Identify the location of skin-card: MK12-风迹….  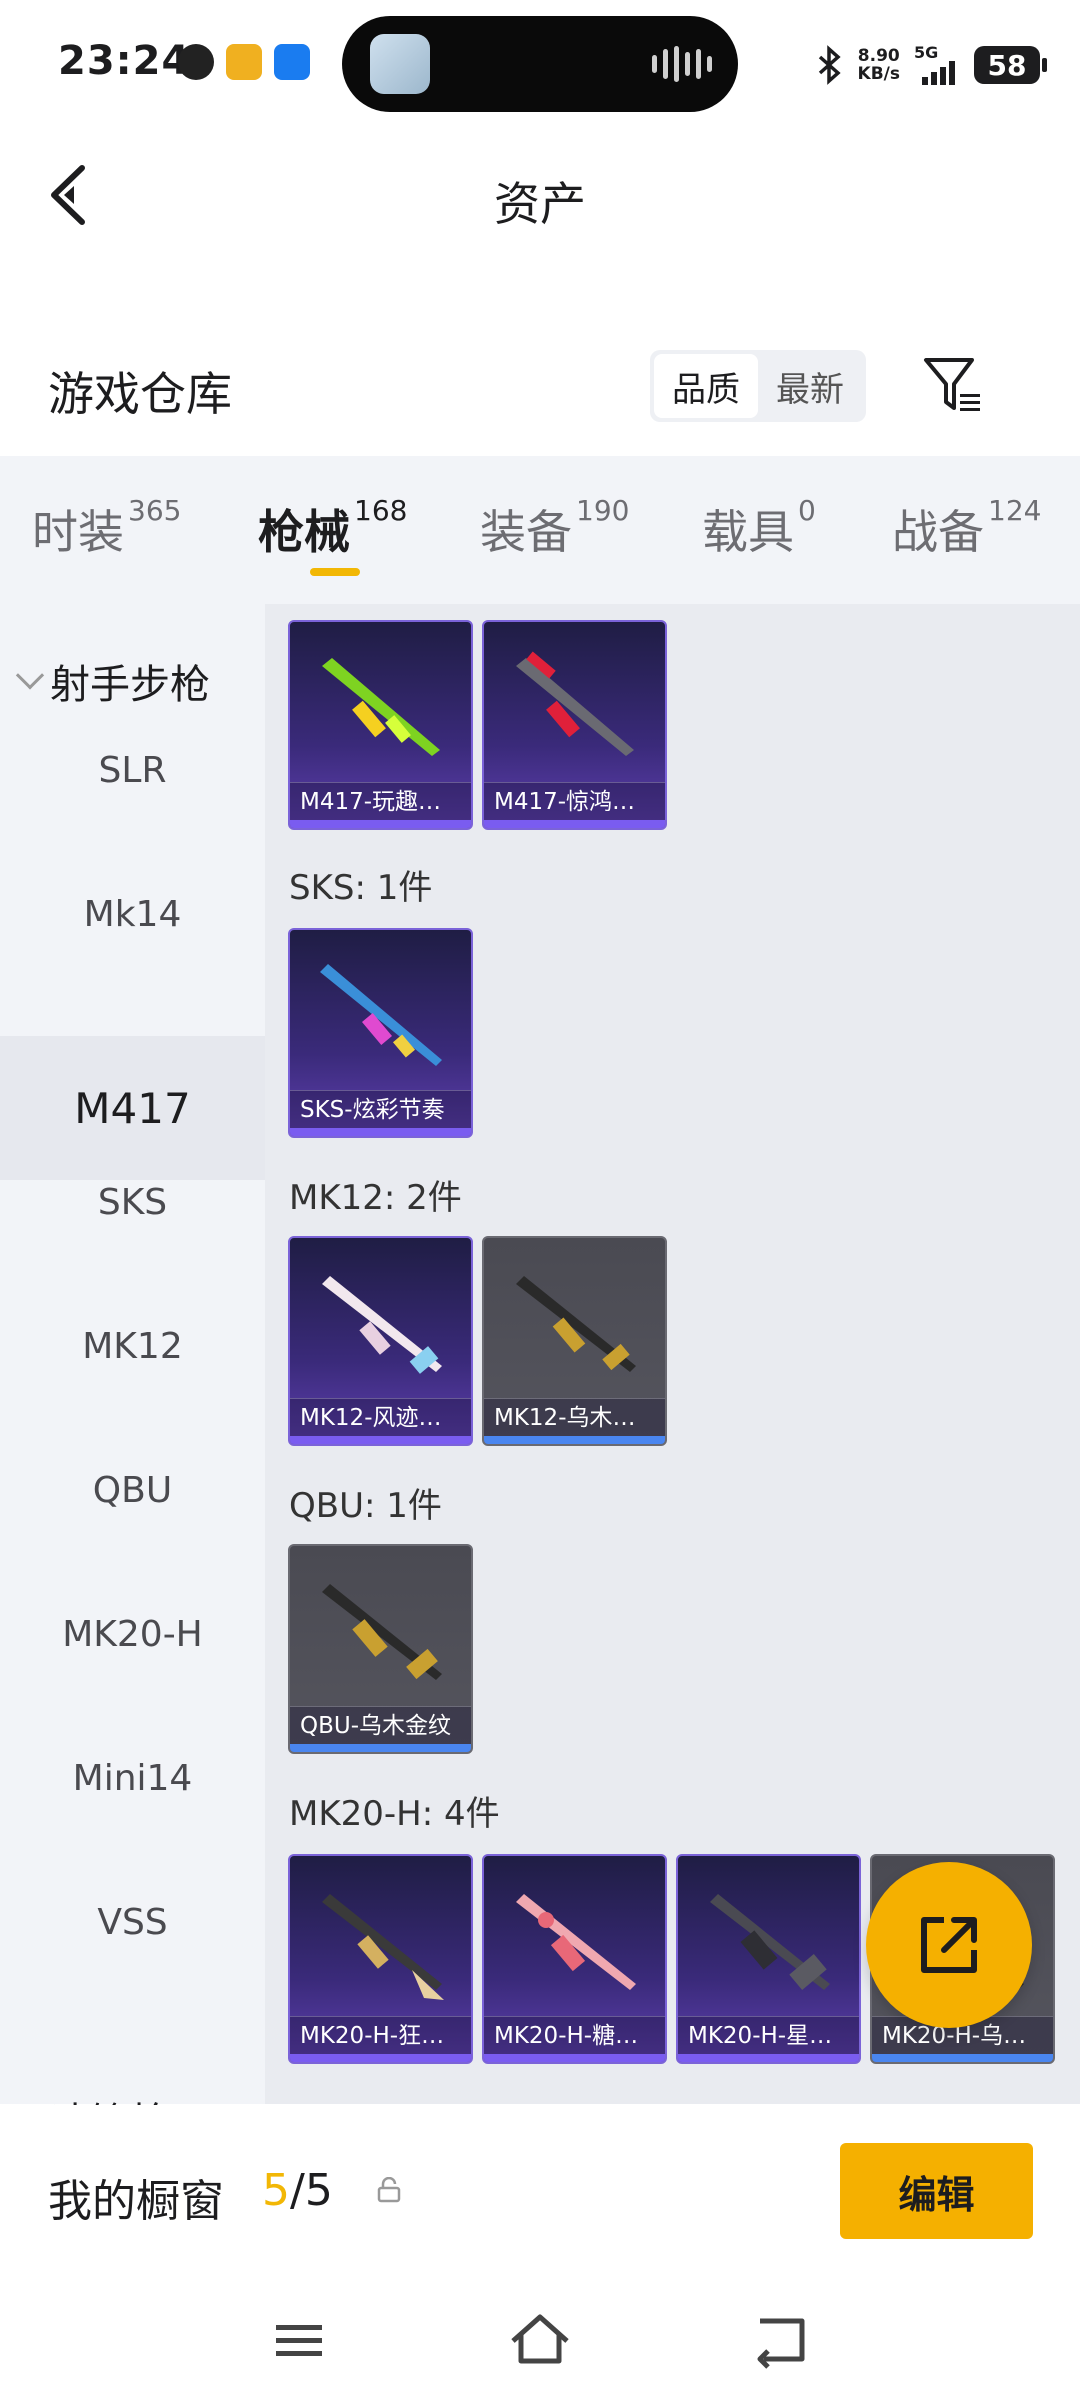
(380, 1341).